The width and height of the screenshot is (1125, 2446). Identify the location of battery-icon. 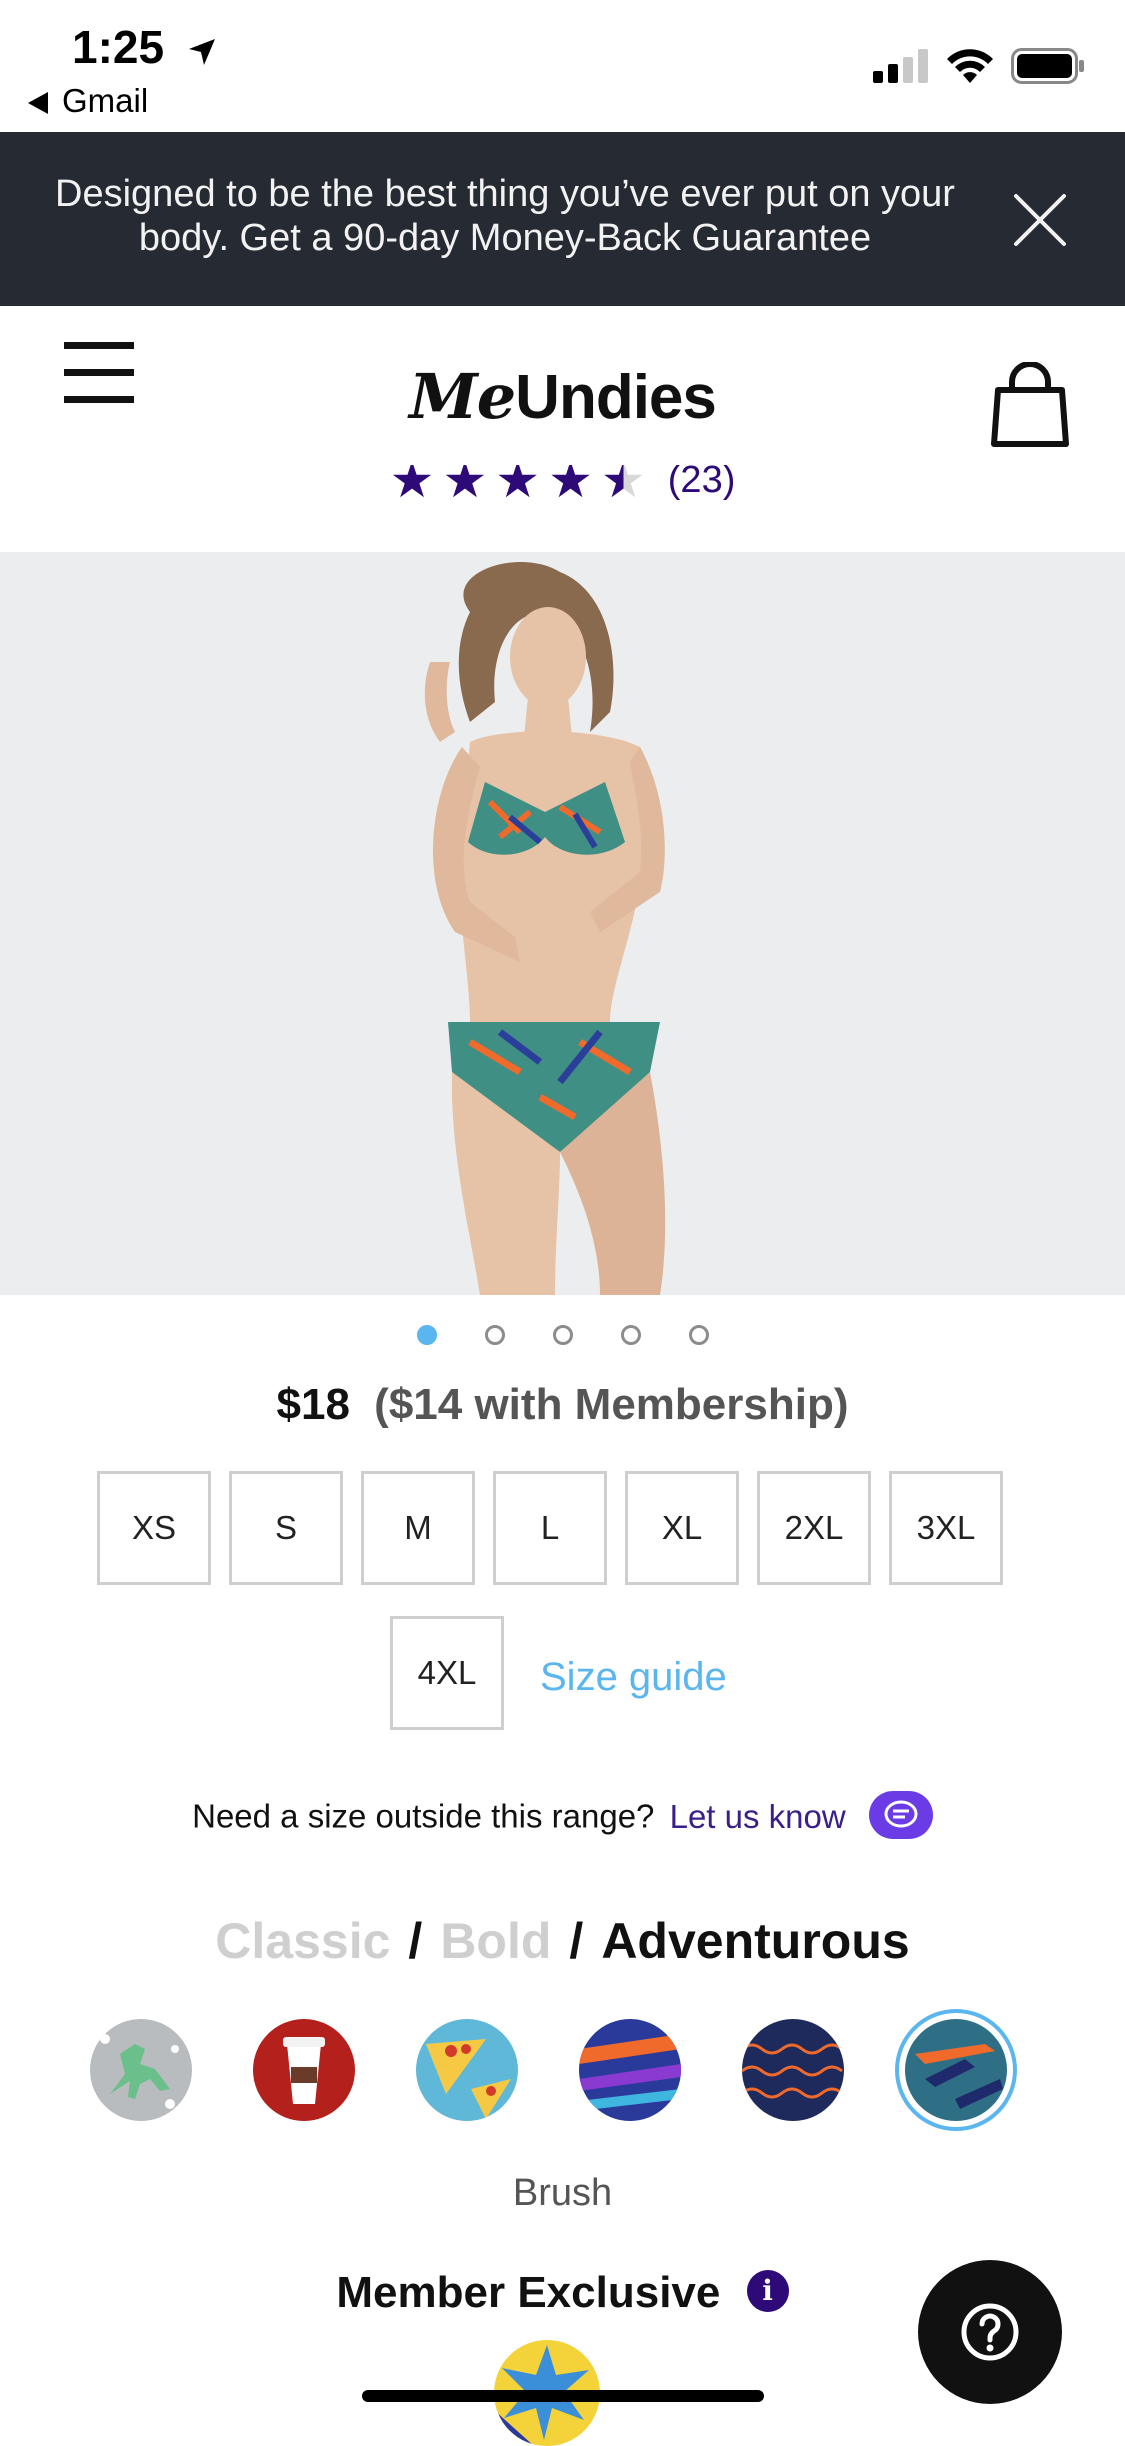
(1047, 66).